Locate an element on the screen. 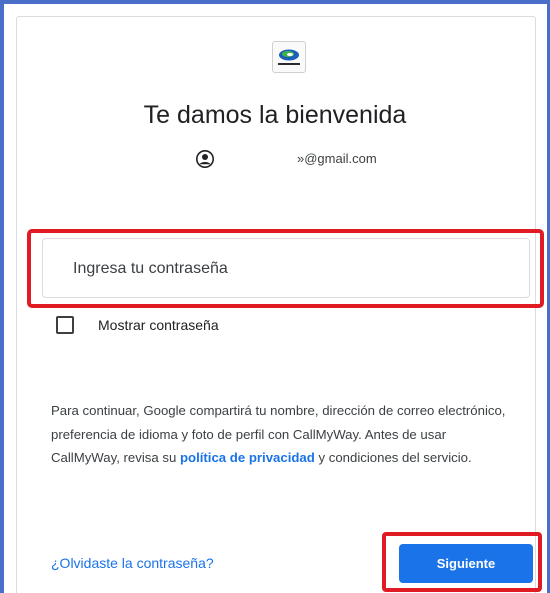  show-password-checkbox is located at coordinates (65, 325).